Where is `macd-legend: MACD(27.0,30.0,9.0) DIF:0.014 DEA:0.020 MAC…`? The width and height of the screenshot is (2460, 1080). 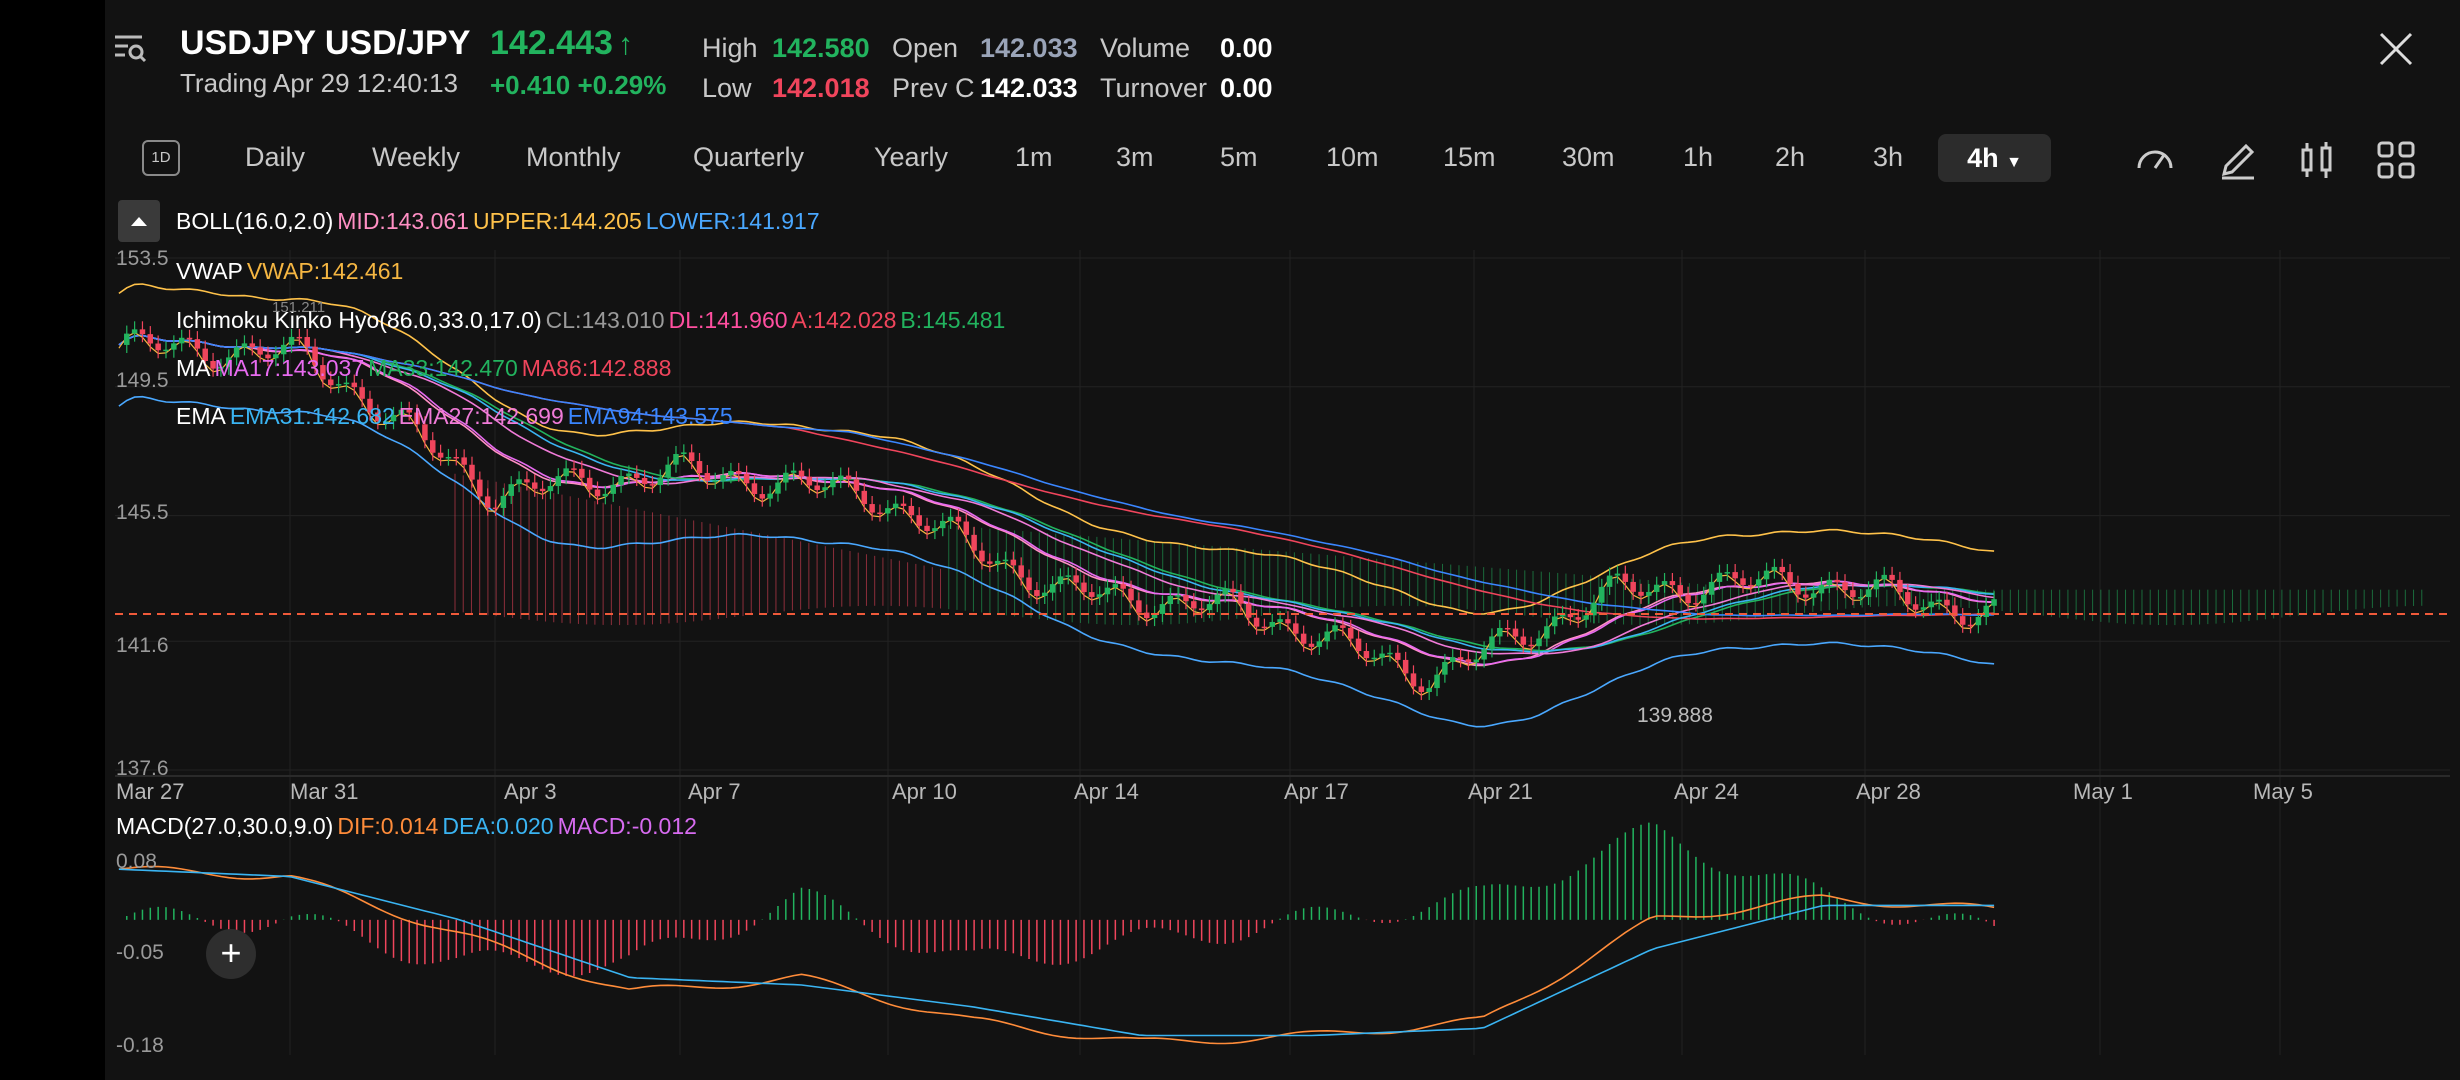 macd-legend: MACD(27.0,30.0,9.0) DIF:0.014 DEA:0.020 MAC… is located at coordinates (408, 826).